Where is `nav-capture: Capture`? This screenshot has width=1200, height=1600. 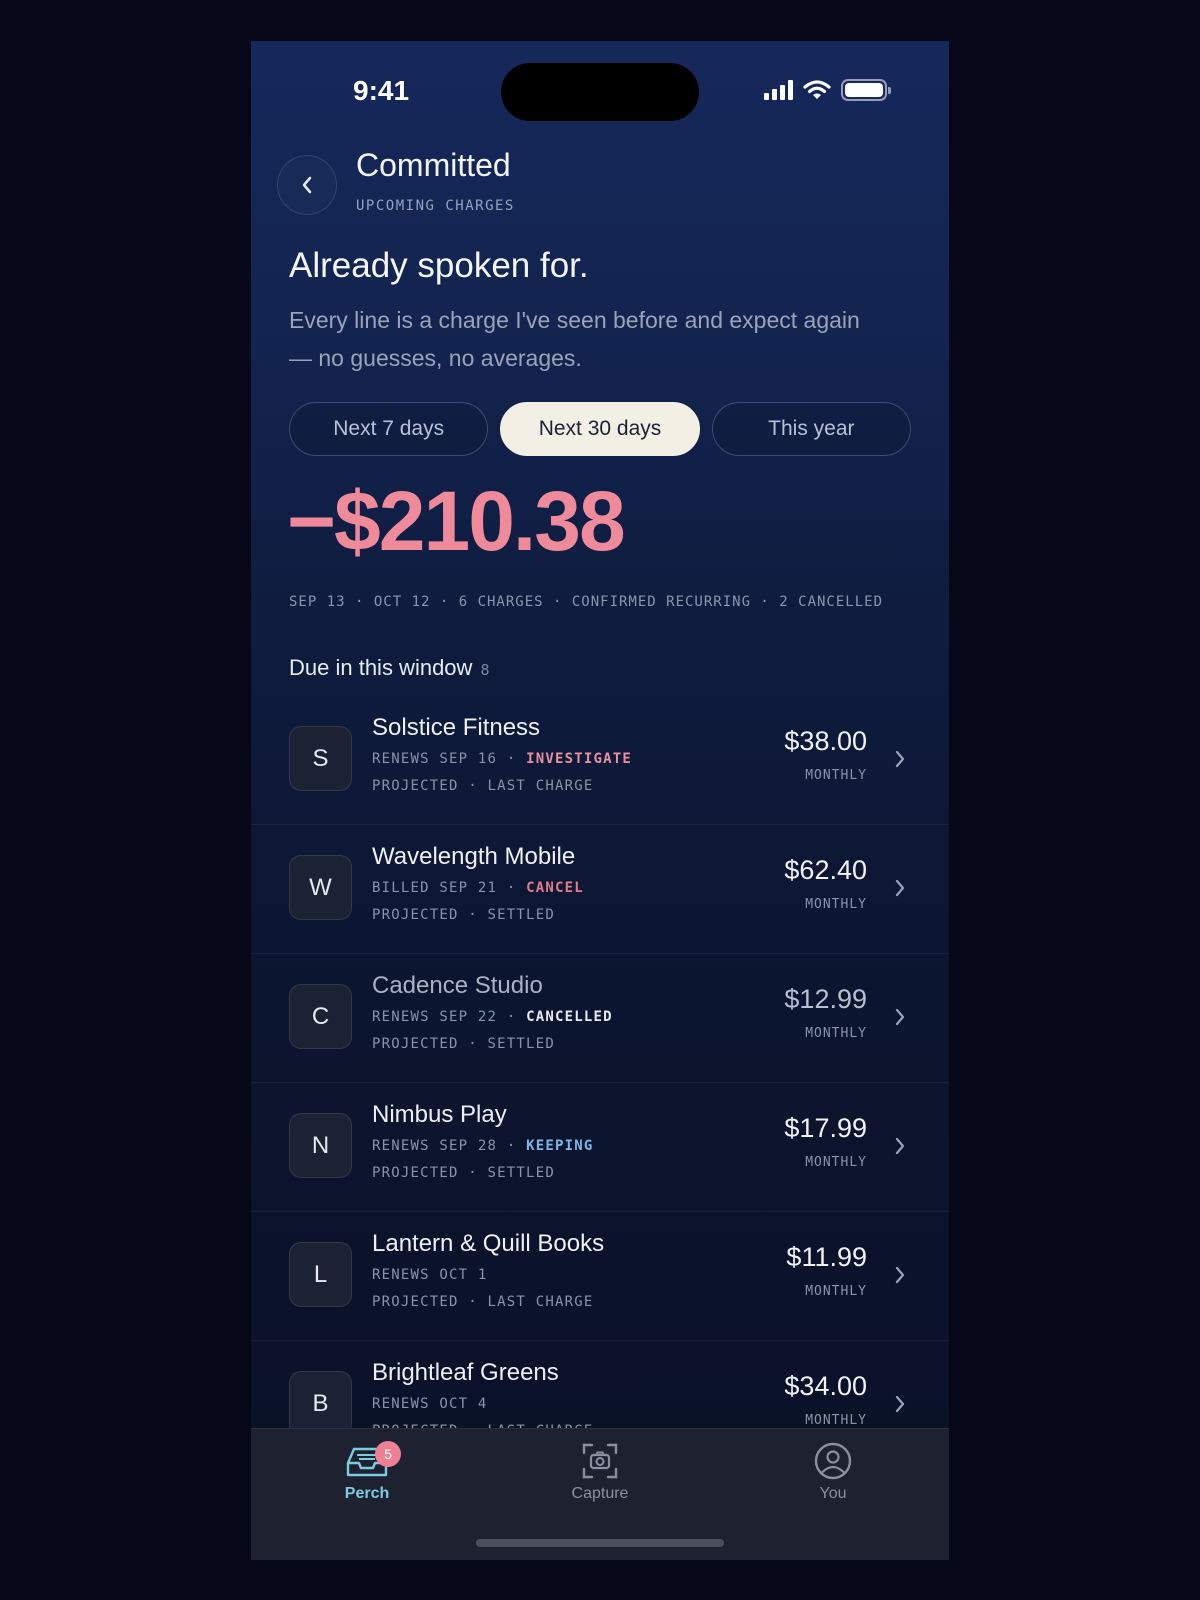
nav-capture: Capture is located at coordinates (600, 1472).